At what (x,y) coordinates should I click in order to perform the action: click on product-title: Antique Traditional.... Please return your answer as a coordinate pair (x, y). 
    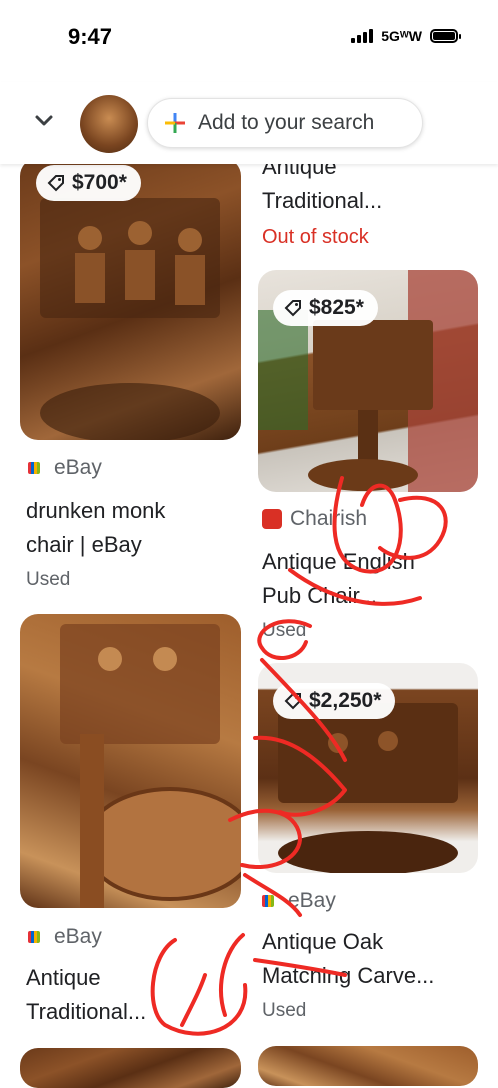
    Looking at the image, I should click on (86, 995).